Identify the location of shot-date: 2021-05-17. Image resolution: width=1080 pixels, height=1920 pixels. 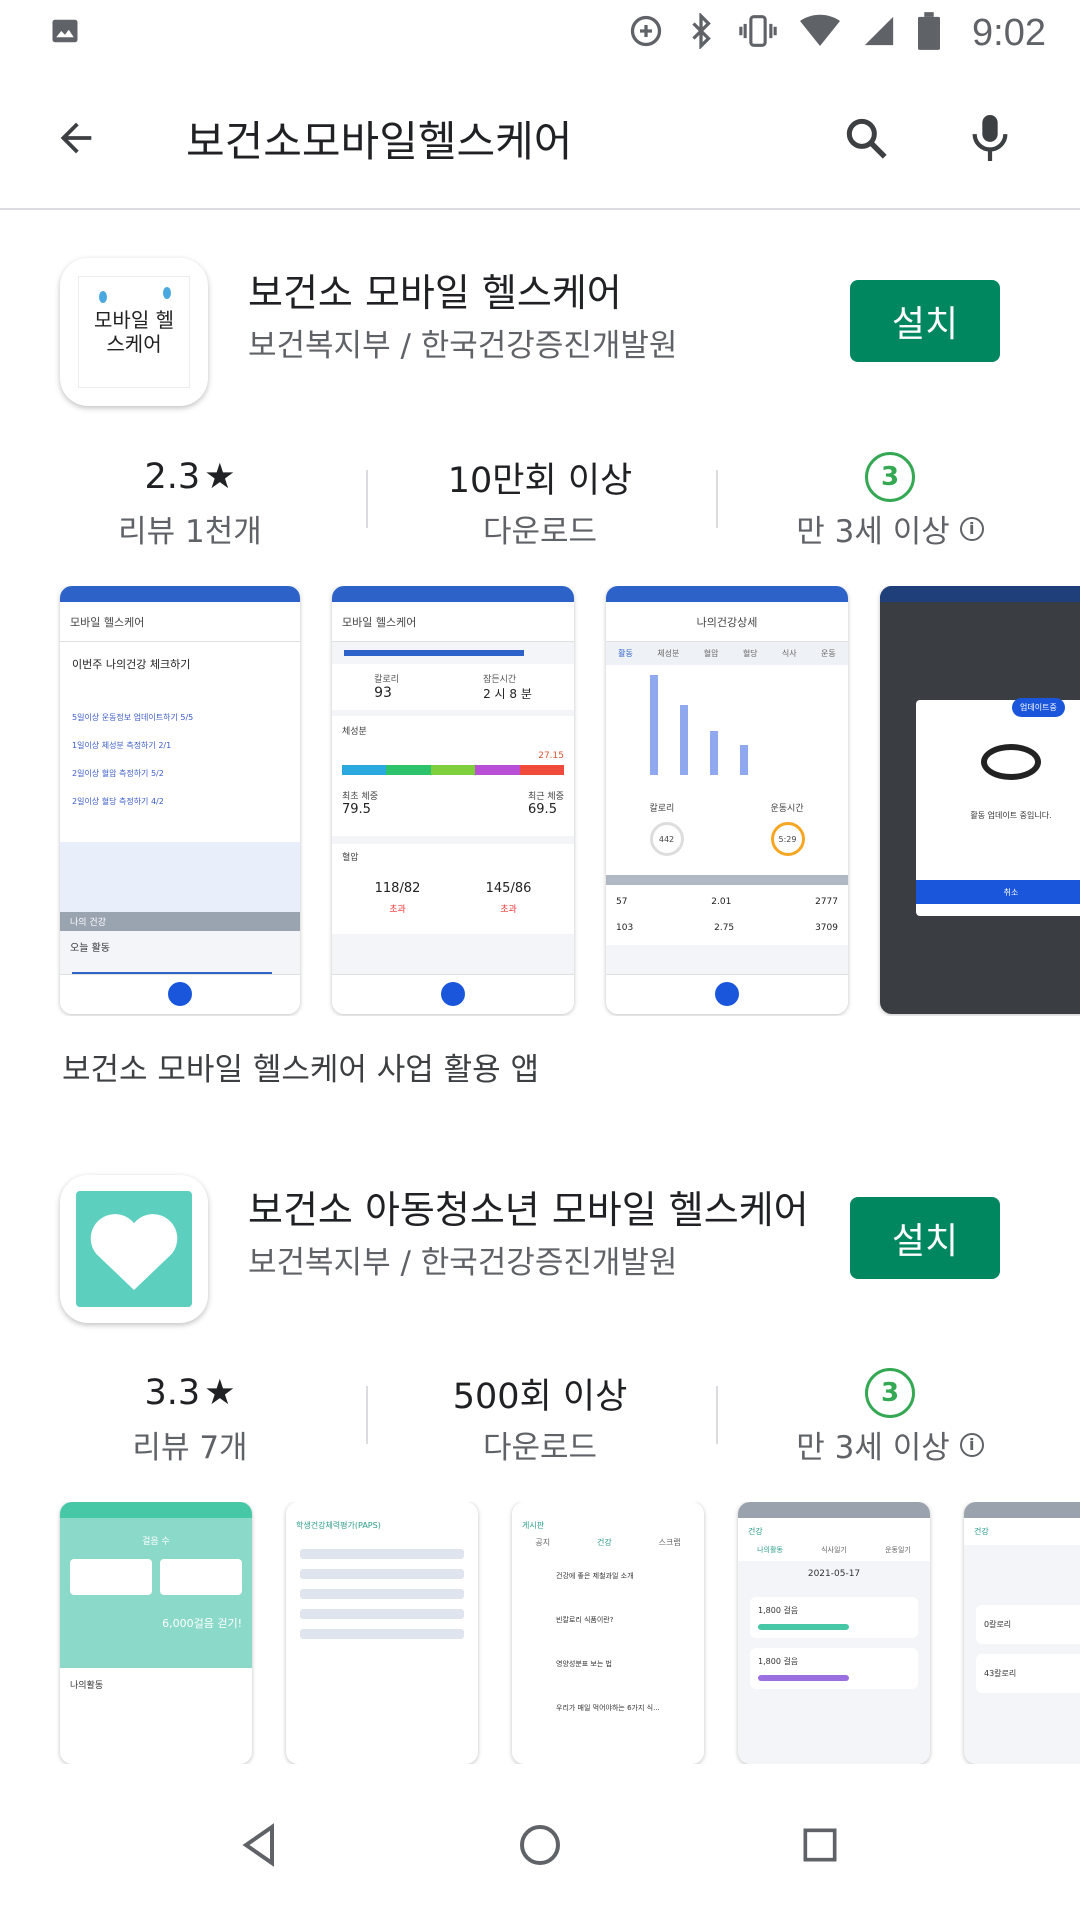
(834, 1574).